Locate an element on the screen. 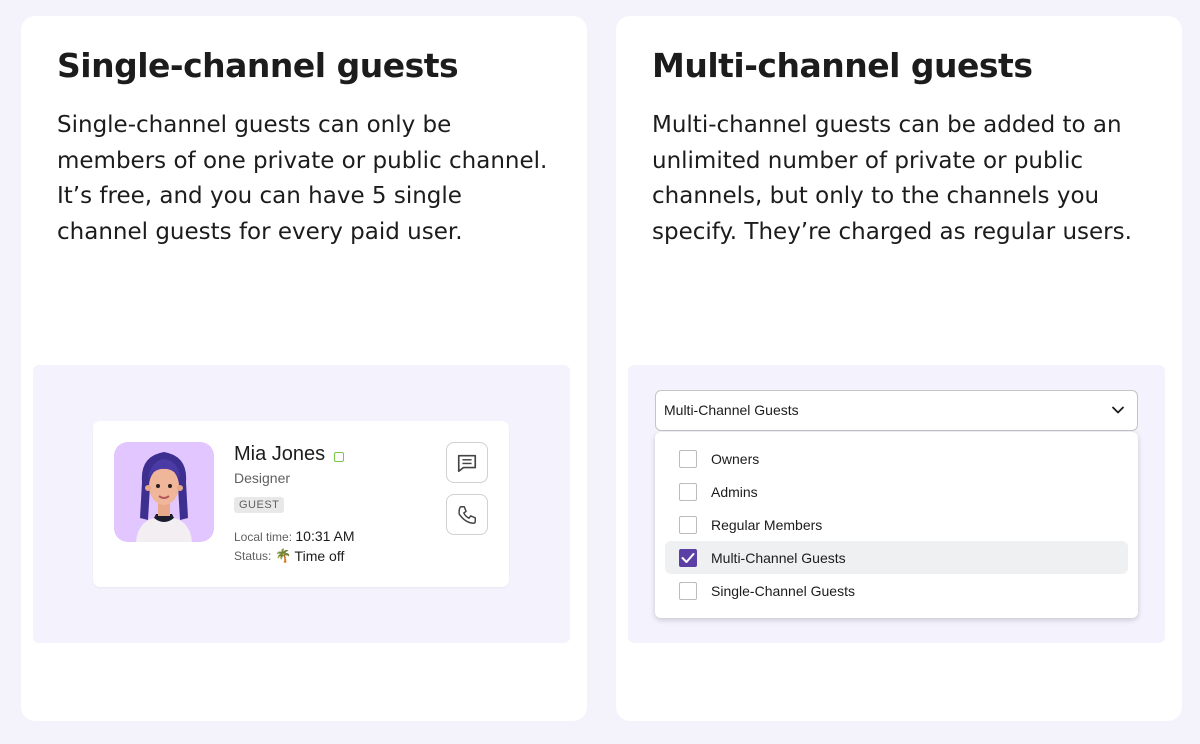 The height and width of the screenshot is (744, 1200). option-multi-channel-guests: Multi-Channel Guests is located at coordinates (896, 557).